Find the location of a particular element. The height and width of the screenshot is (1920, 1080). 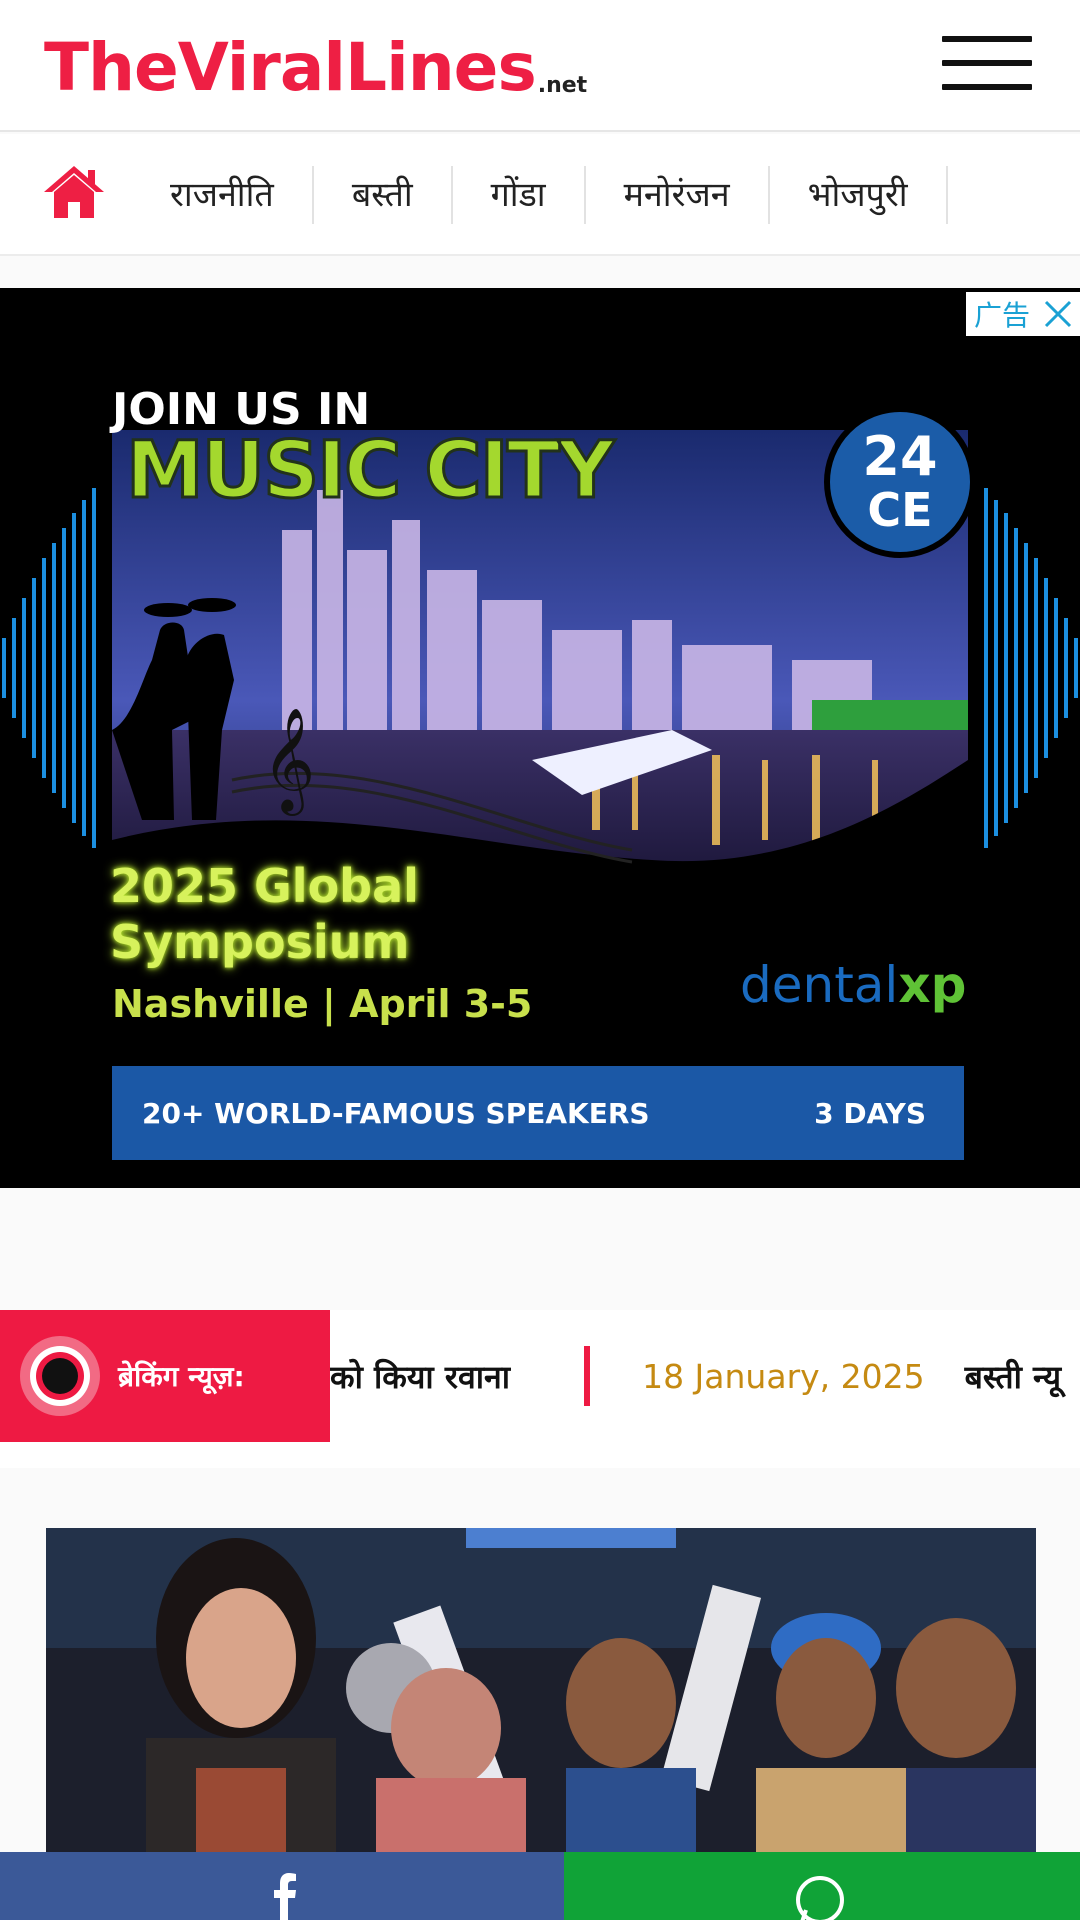

facebook-share-button is located at coordinates (282, 1886).